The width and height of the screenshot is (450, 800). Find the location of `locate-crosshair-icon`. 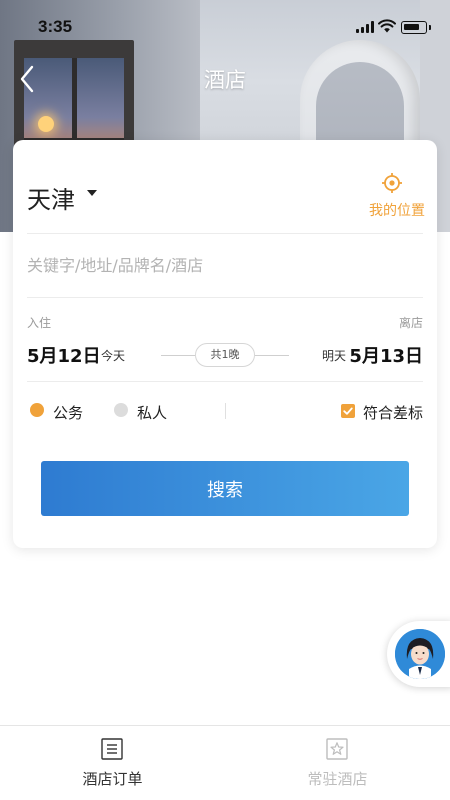

locate-crosshair-icon is located at coordinates (392, 183).